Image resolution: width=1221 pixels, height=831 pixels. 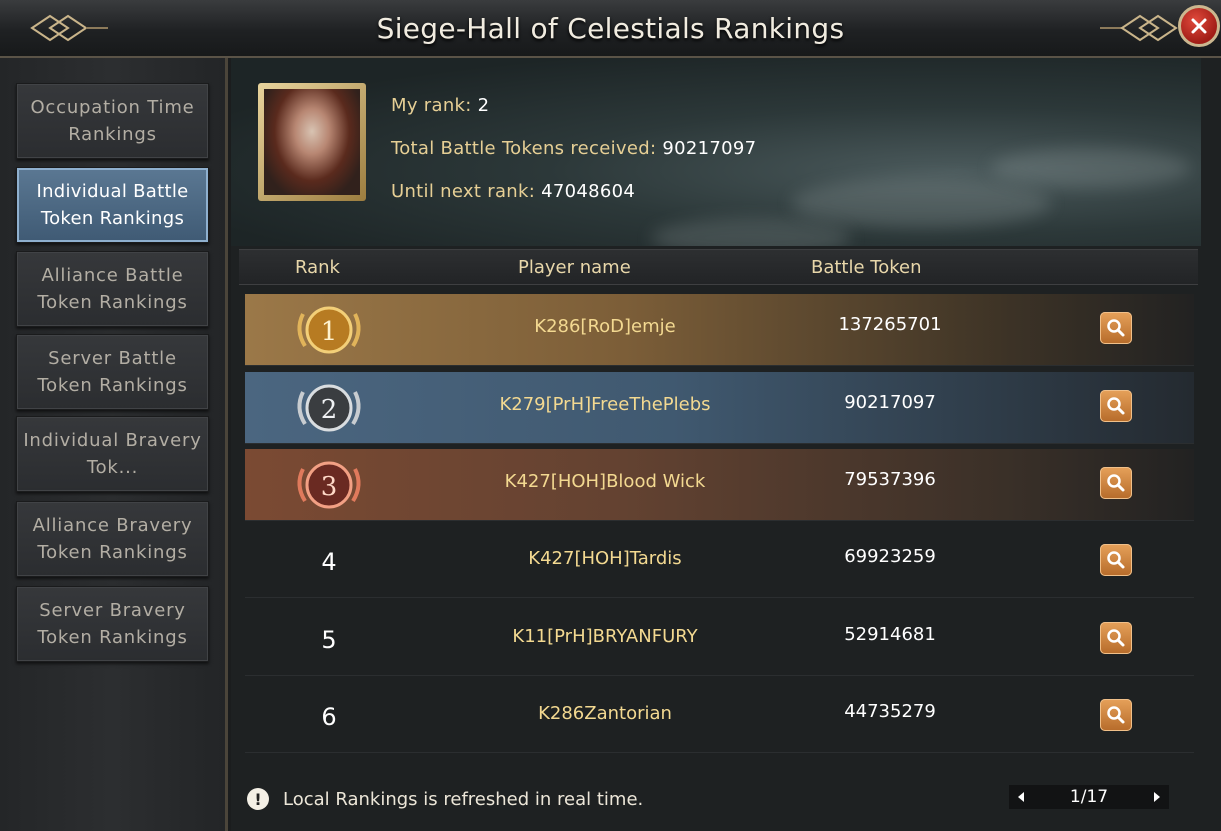 What do you see at coordinates (866, 267) in the screenshot?
I see `column-header-battle-token: Battle Token` at bounding box center [866, 267].